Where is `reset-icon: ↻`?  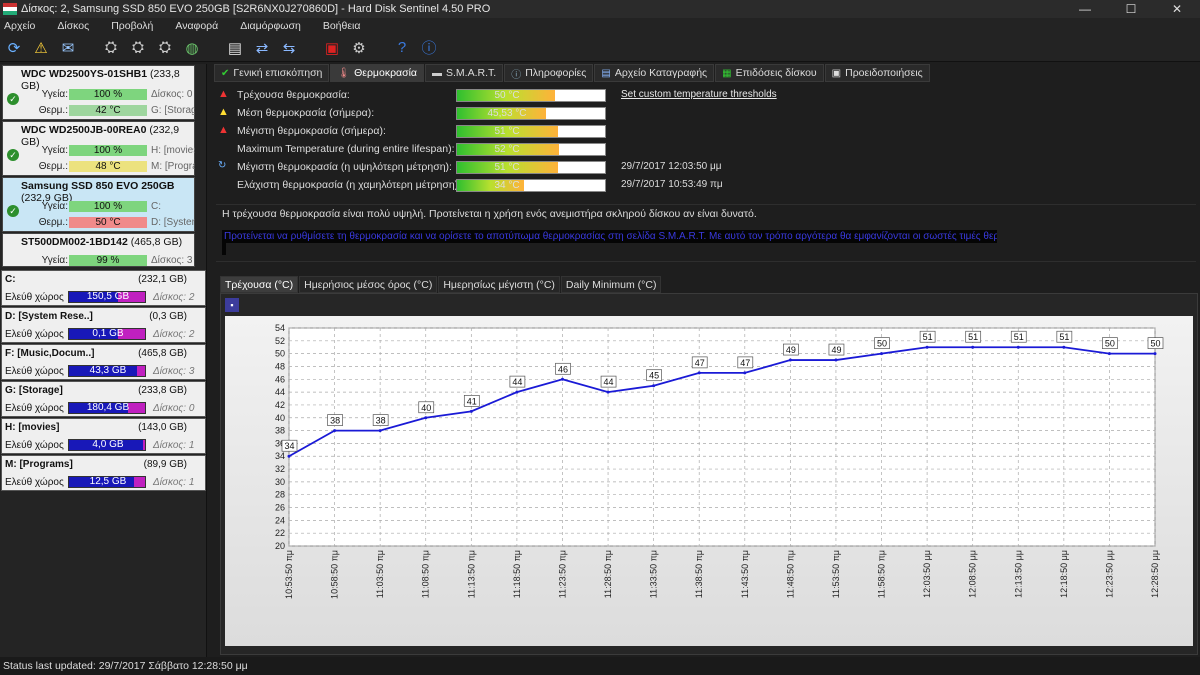
reset-icon: ↻ is located at coordinates (224, 166).